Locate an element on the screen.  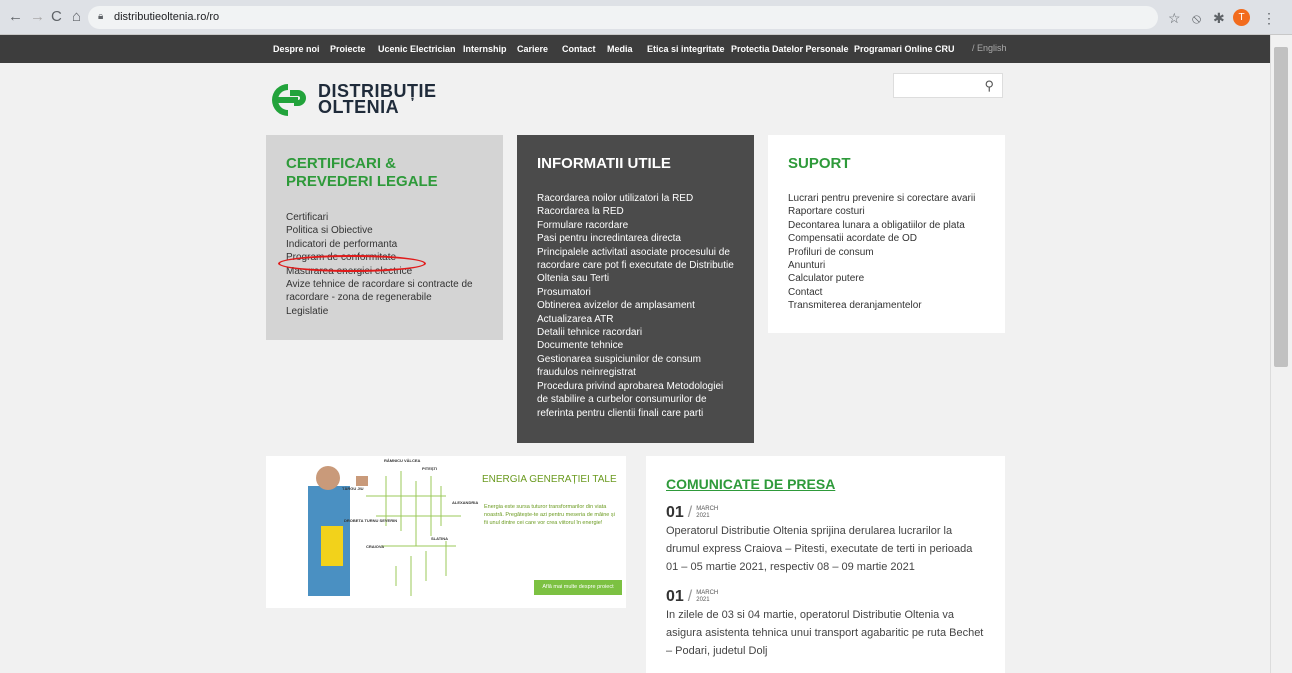
highlight-annotation is located at coordinates (352, 263).